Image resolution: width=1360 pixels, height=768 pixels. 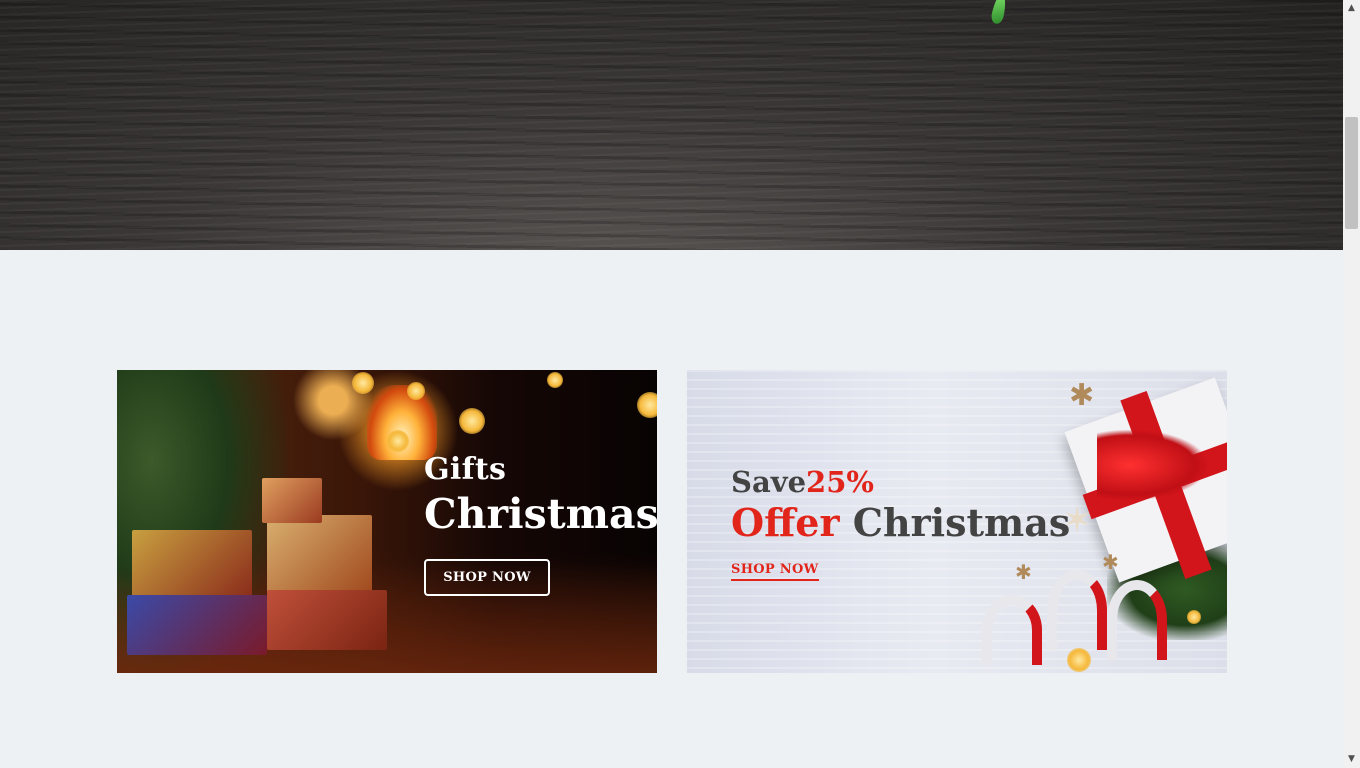 I want to click on vertical-scrollbar: ▲ ▼, so click(x=1351, y=384).